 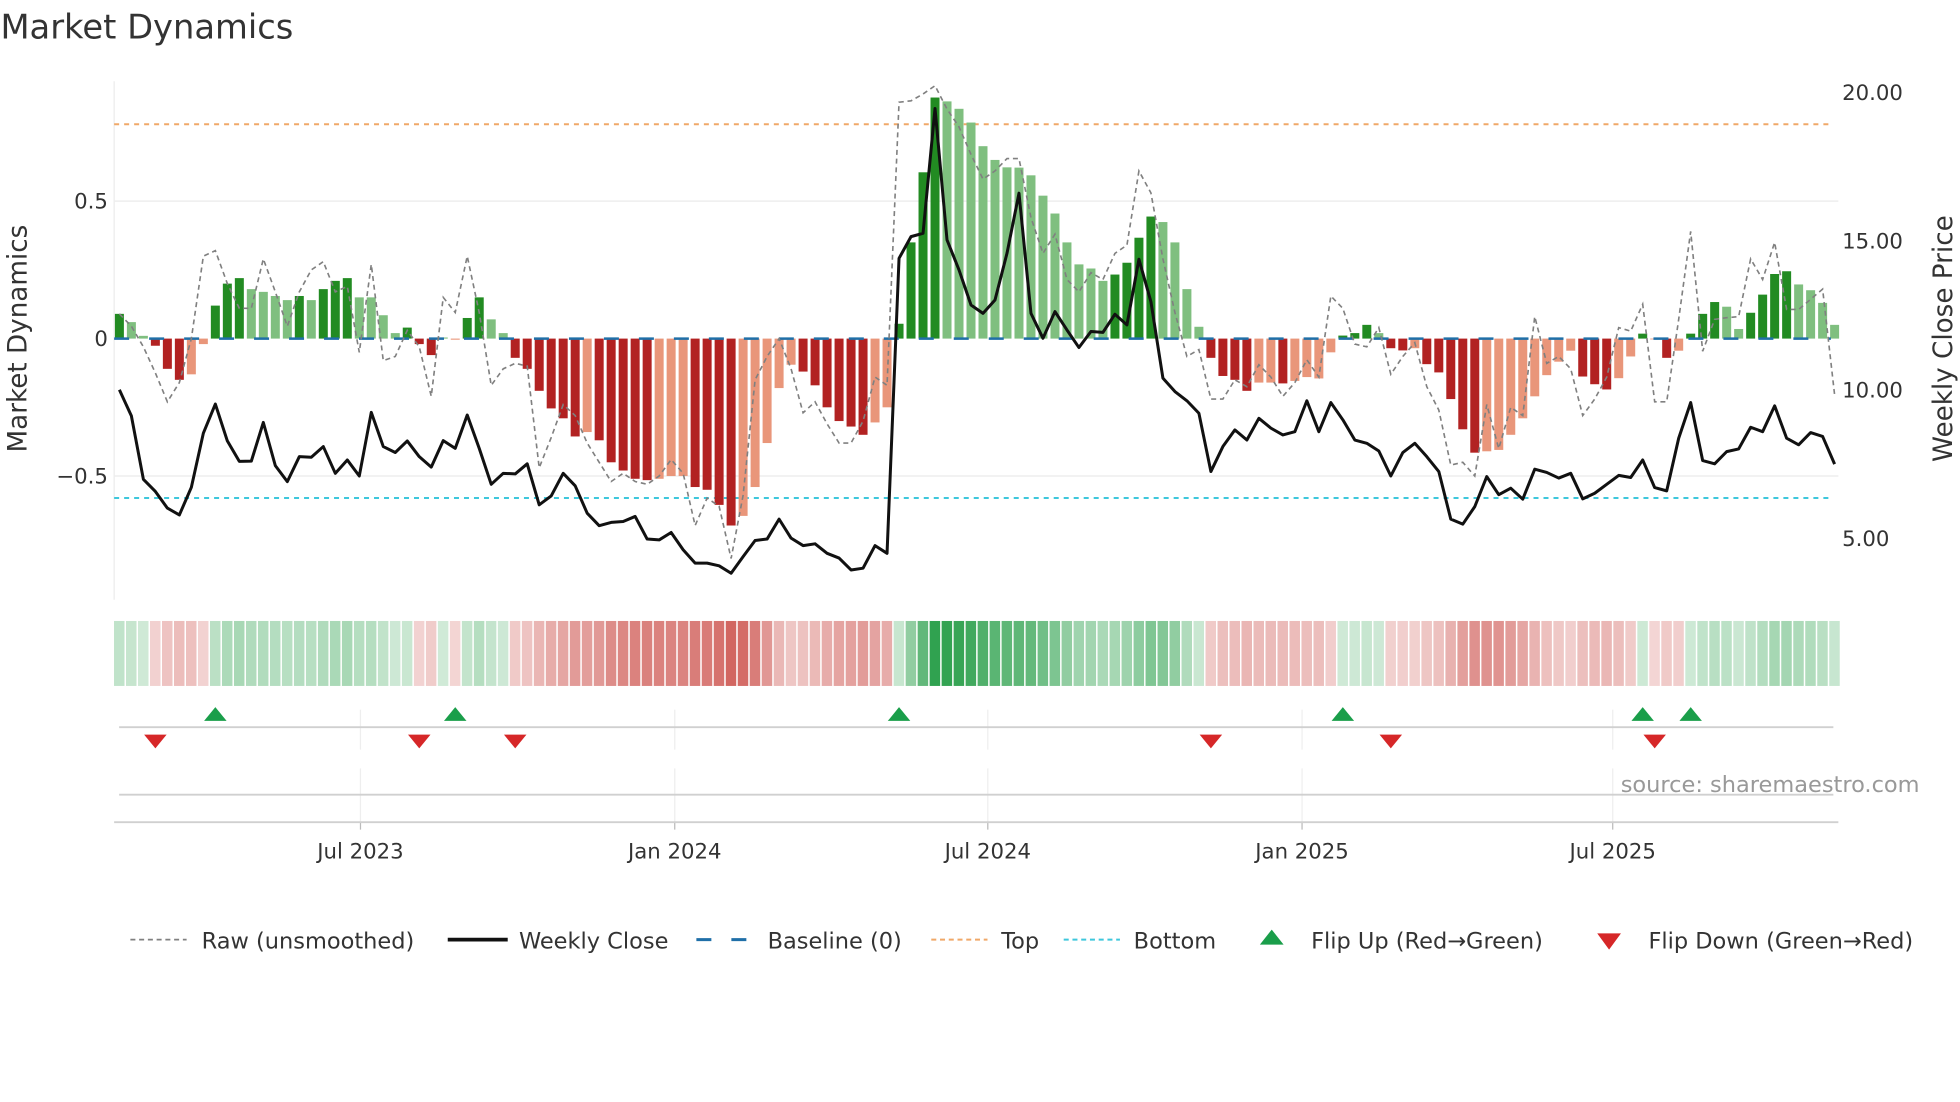 I want to click on y-tick-label: −0.5, so click(x=82, y=477).